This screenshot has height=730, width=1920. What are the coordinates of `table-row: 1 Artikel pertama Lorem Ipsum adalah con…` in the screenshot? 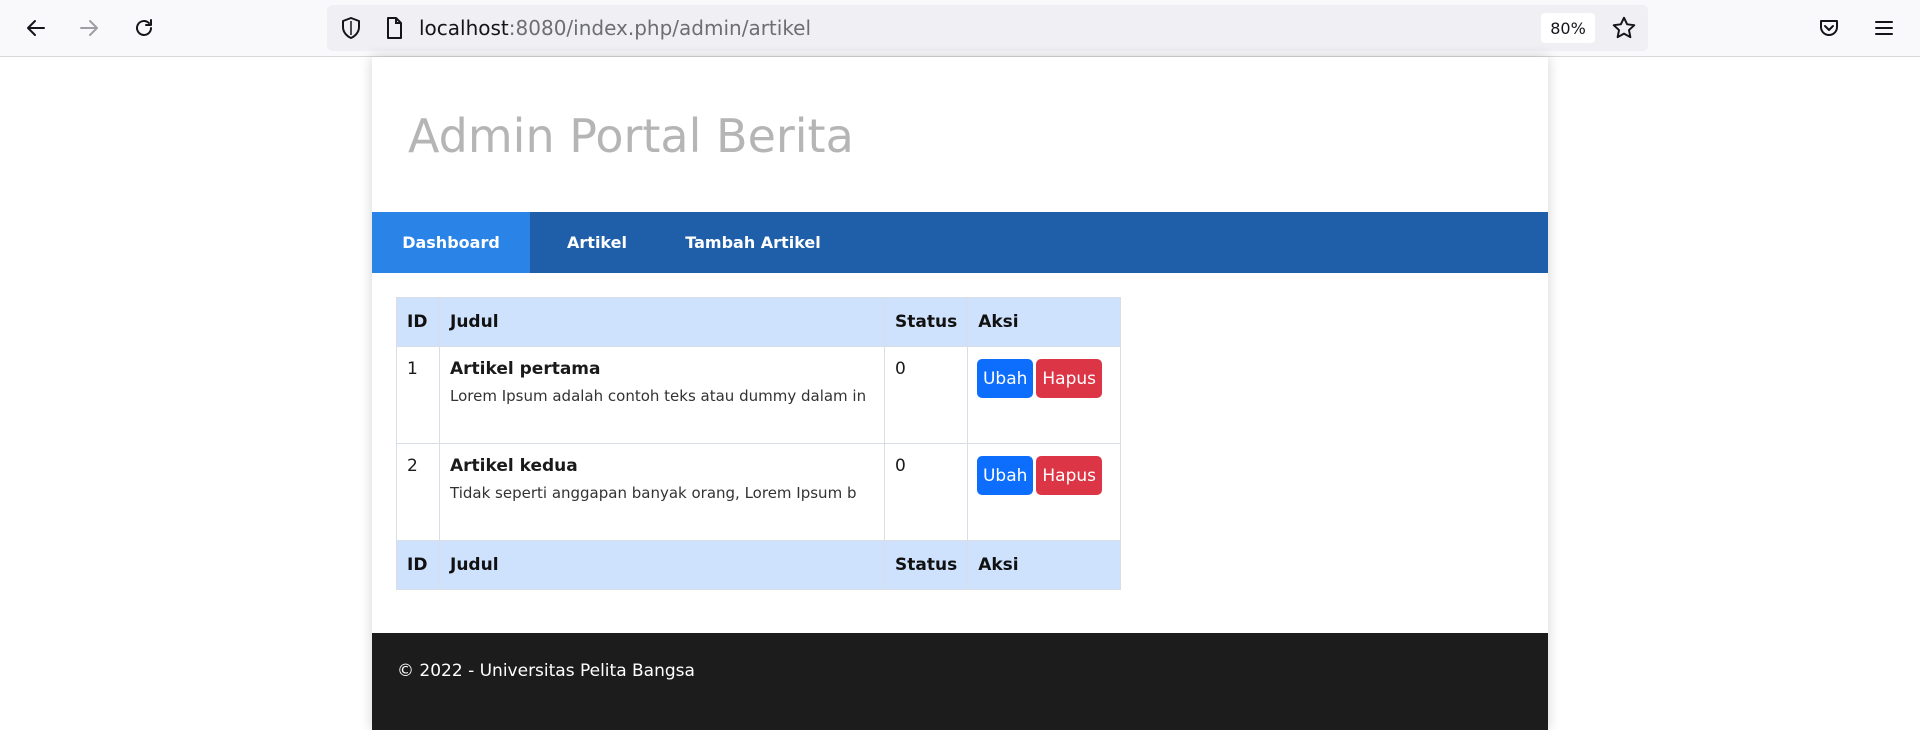 It's located at (759, 395).